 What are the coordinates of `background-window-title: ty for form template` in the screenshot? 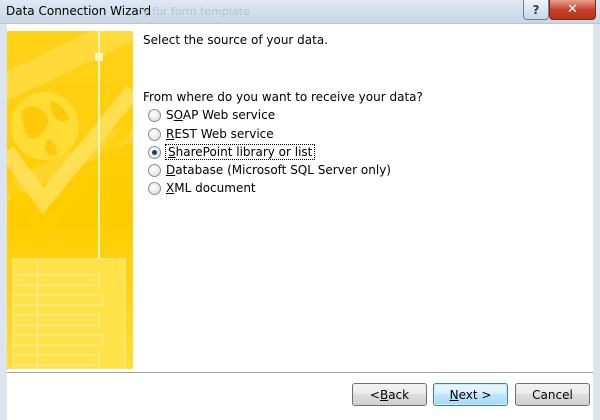 It's located at (194, 11).